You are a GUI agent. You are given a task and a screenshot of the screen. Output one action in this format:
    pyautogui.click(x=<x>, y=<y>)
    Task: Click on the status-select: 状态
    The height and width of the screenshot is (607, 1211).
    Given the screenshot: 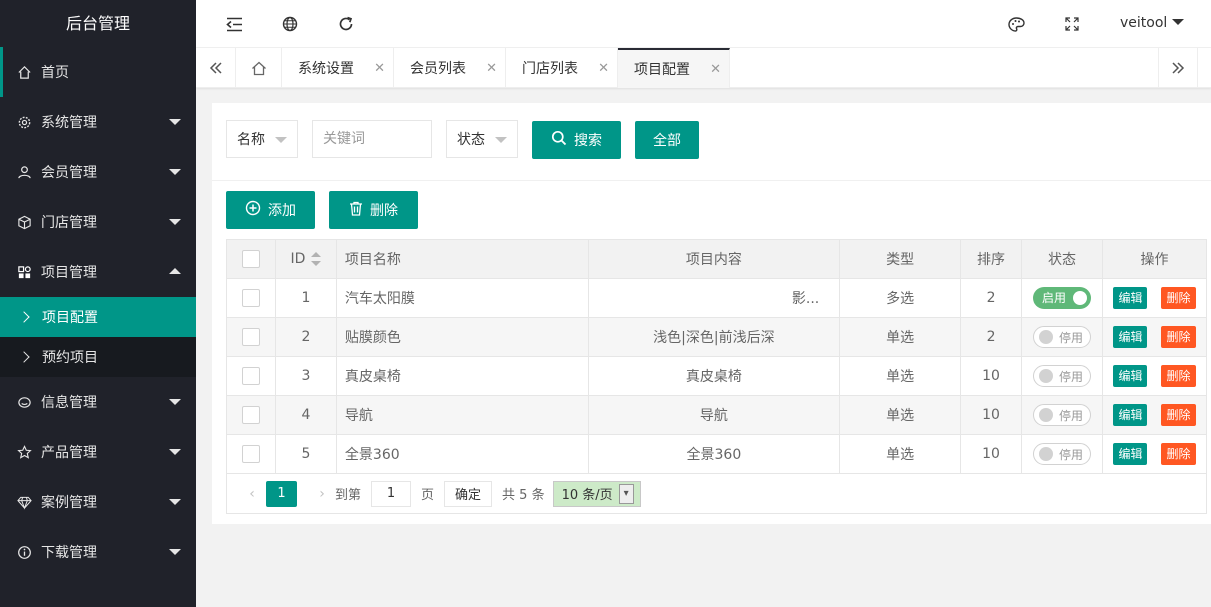 What is the action you would take?
    pyautogui.click(x=482, y=139)
    